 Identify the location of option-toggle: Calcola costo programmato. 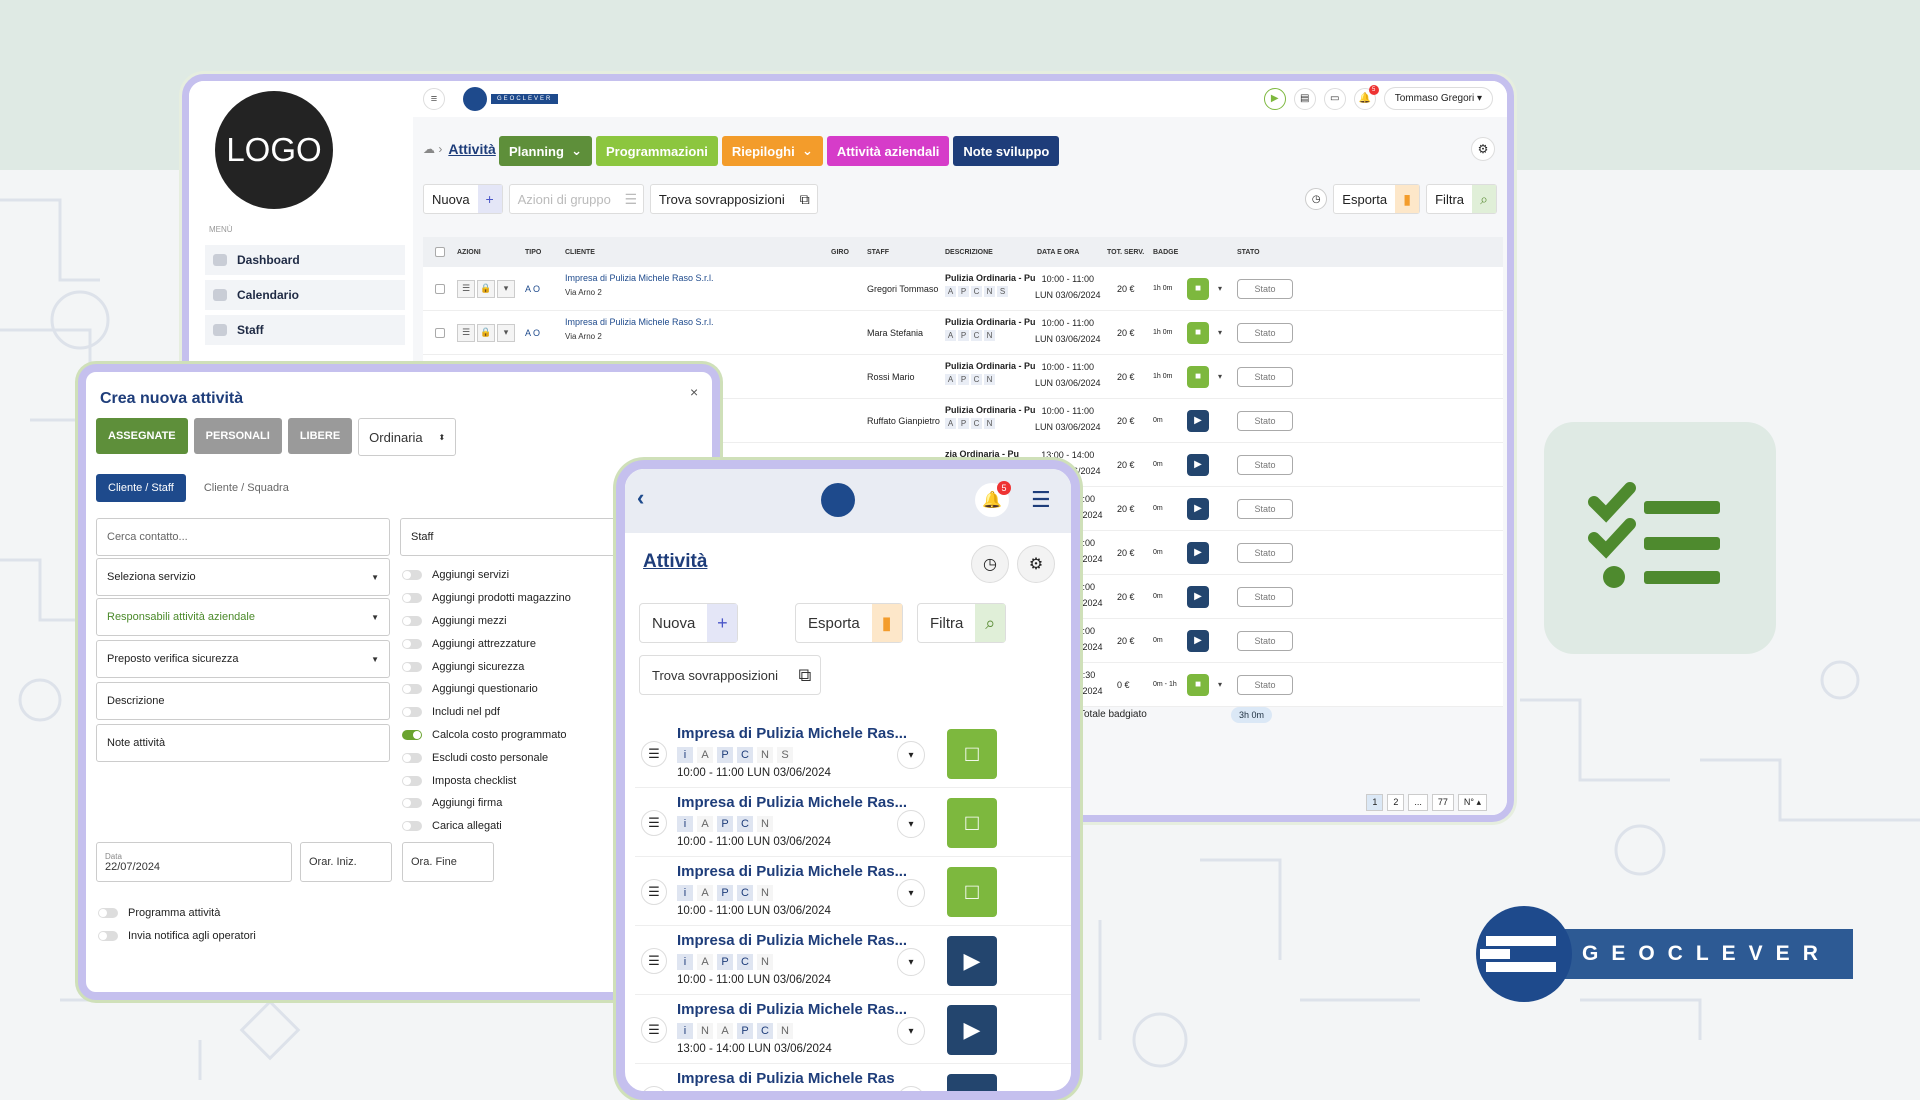
(502, 735).